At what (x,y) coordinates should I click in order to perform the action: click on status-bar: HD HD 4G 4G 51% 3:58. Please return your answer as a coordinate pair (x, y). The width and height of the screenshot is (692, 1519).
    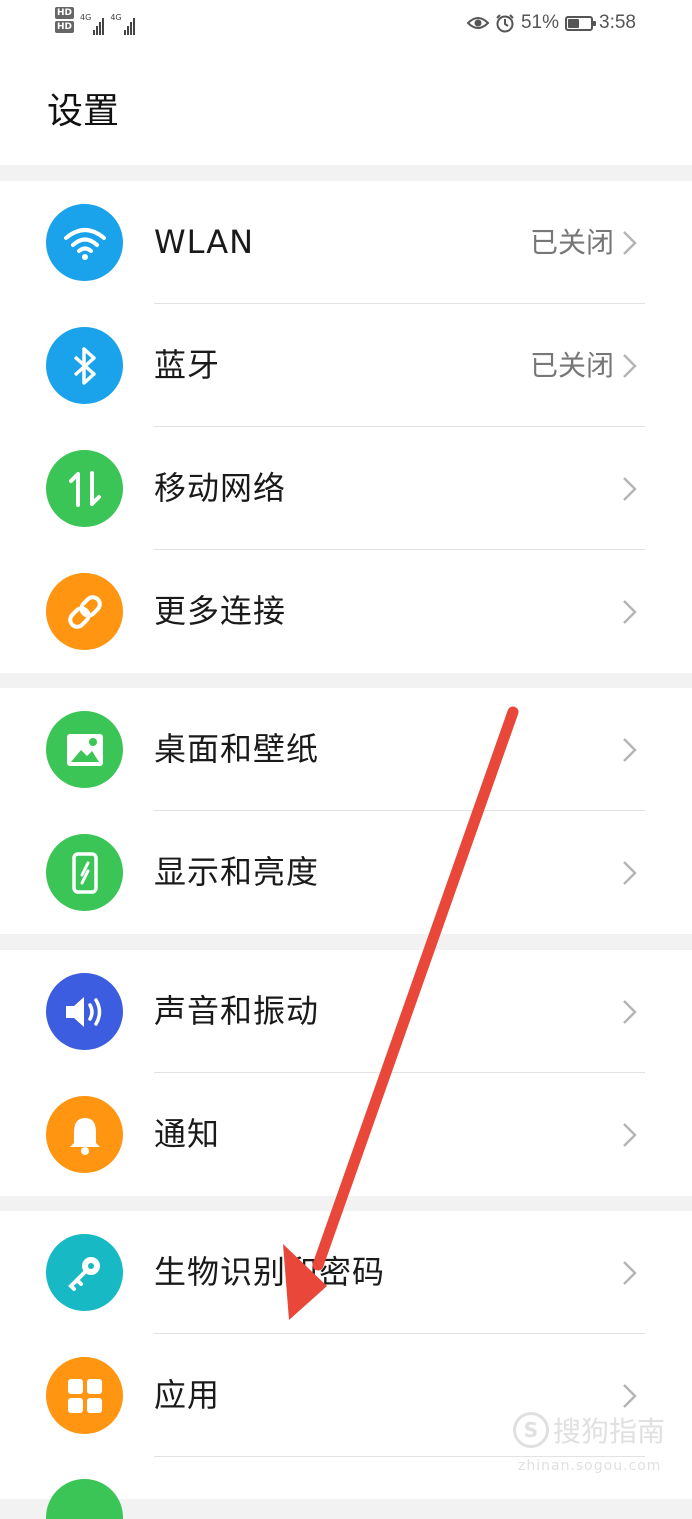
    Looking at the image, I should click on (346, 26).